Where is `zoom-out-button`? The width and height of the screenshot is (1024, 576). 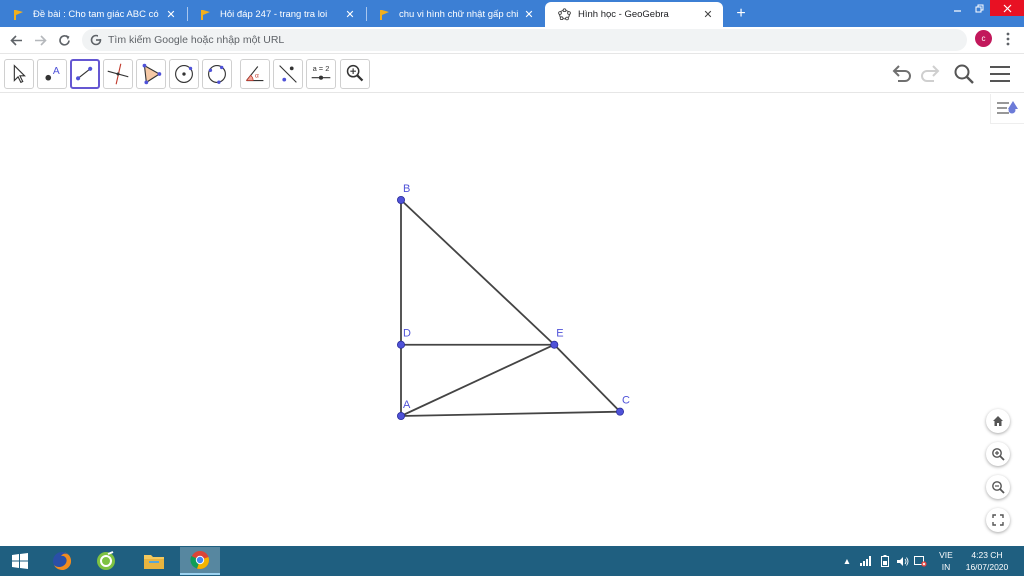
zoom-out-button is located at coordinates (998, 487).